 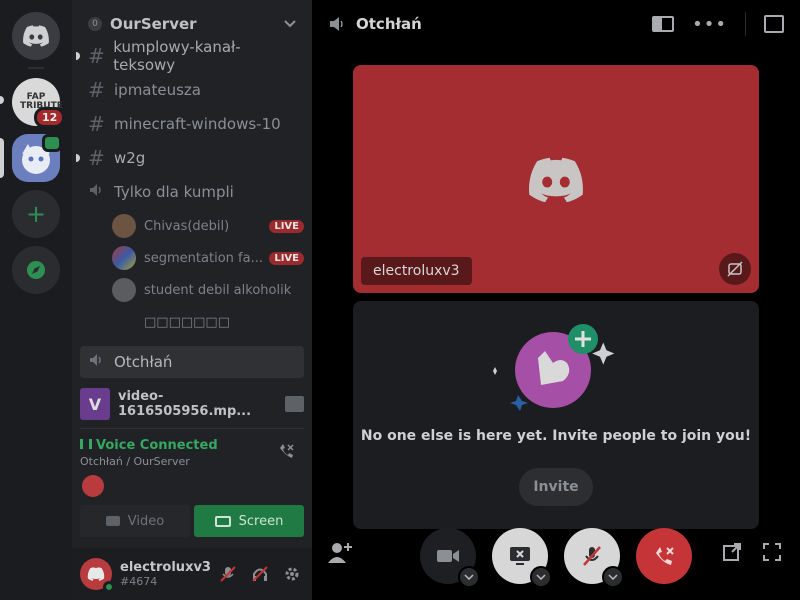 I want to click on user-bar: electroluxv3 #4674, so click(x=192, y=574).